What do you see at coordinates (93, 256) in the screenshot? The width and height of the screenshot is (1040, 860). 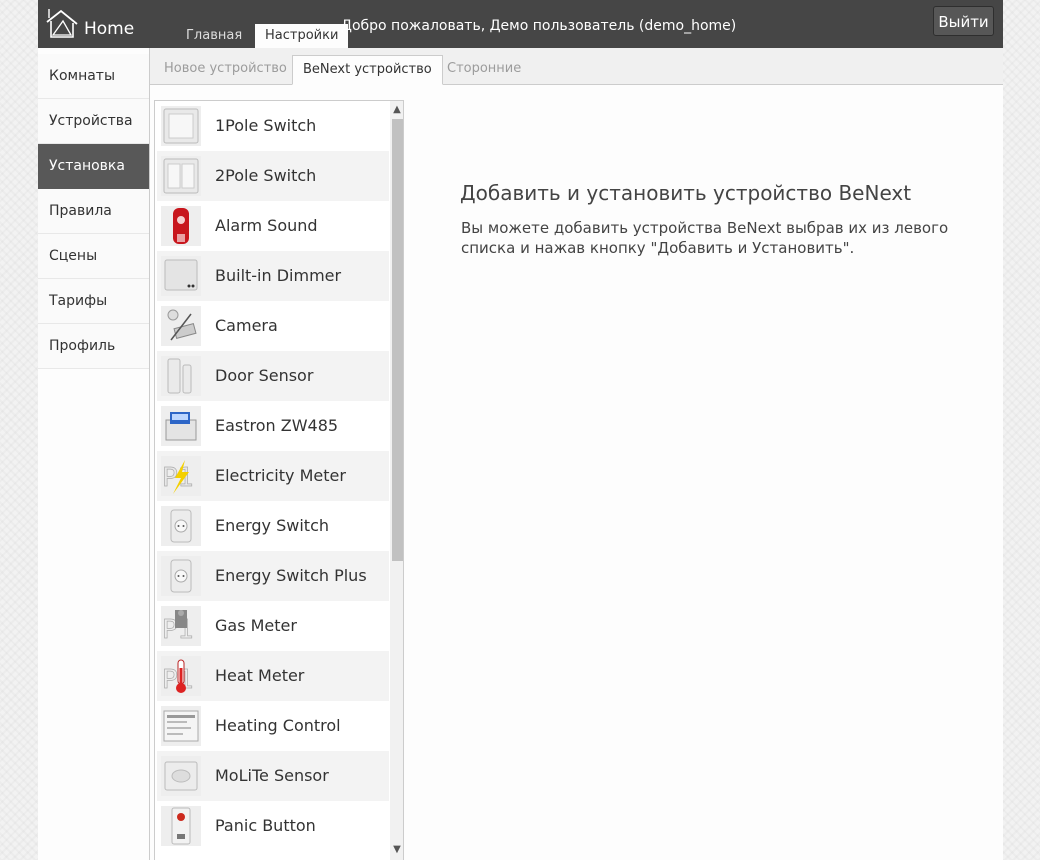 I see `sidebar-item-scenes: Сцены` at bounding box center [93, 256].